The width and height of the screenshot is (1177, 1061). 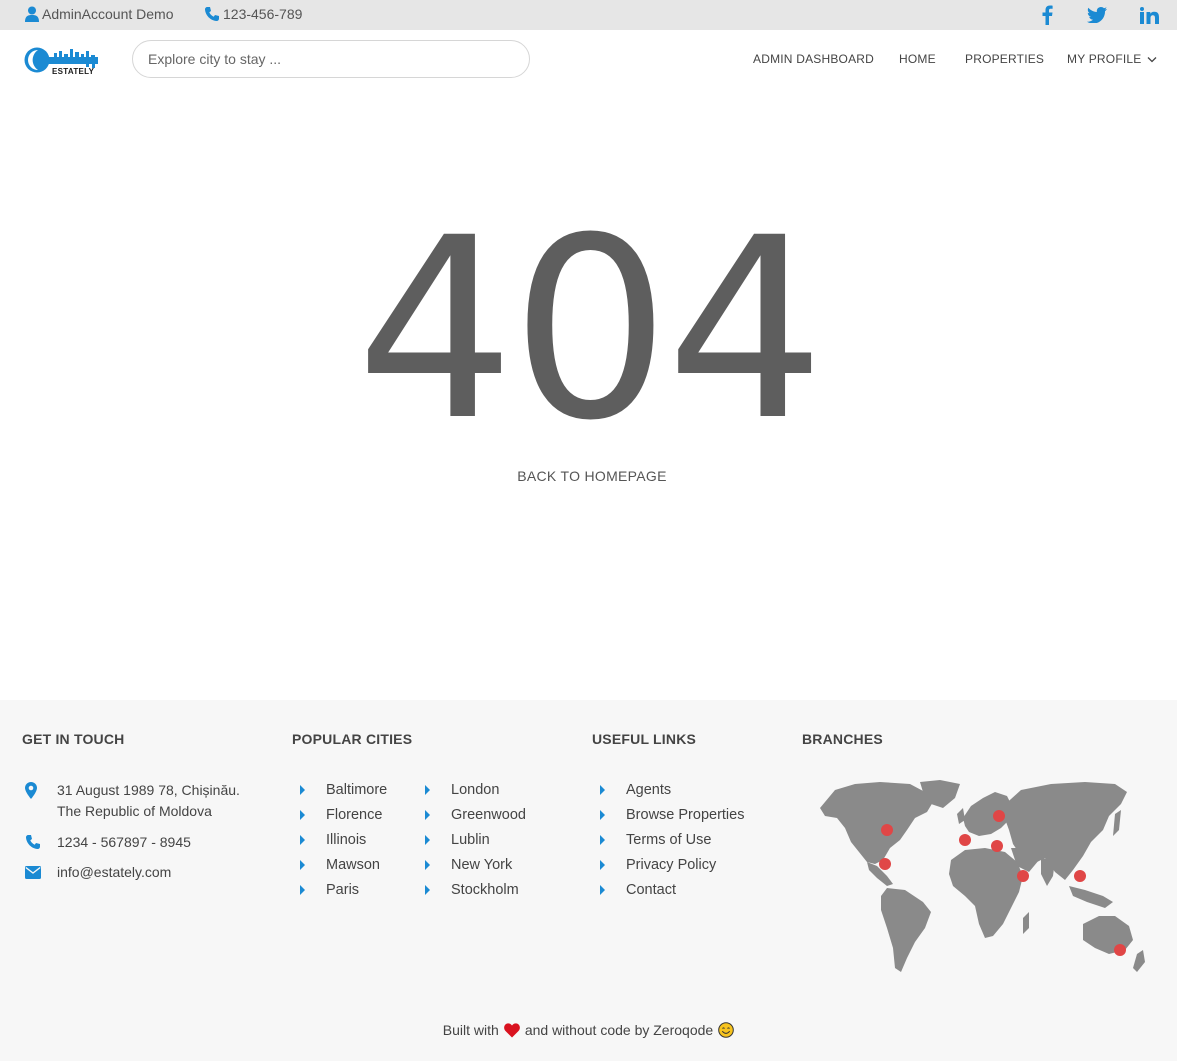 What do you see at coordinates (619, 1030) in the screenshot?
I see `credit-suffix: and without code by Zeroqode` at bounding box center [619, 1030].